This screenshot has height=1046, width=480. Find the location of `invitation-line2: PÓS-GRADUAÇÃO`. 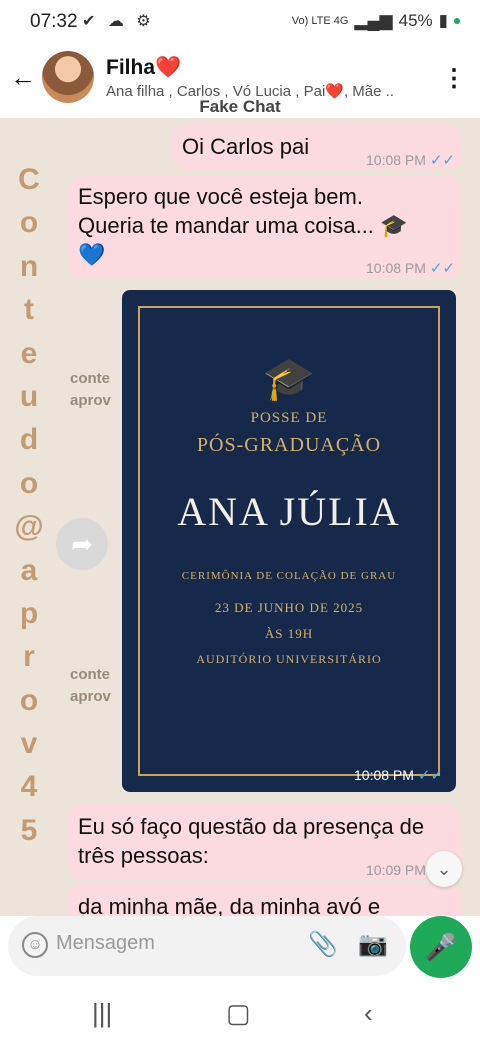

invitation-line2: PÓS-GRADUAÇÃO is located at coordinates (289, 445).